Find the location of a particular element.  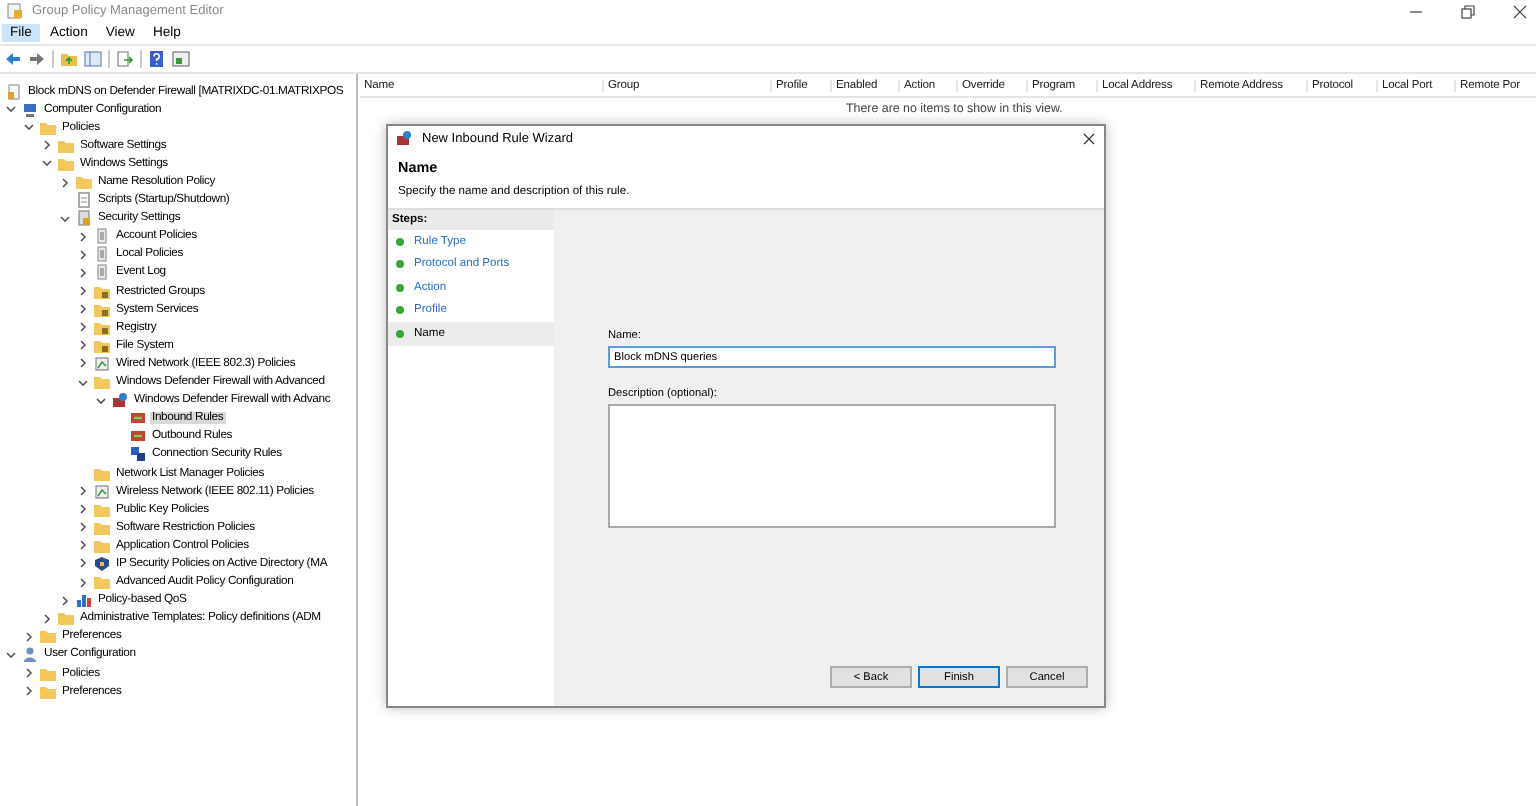

bar-chart-icon is located at coordinates (84, 600).